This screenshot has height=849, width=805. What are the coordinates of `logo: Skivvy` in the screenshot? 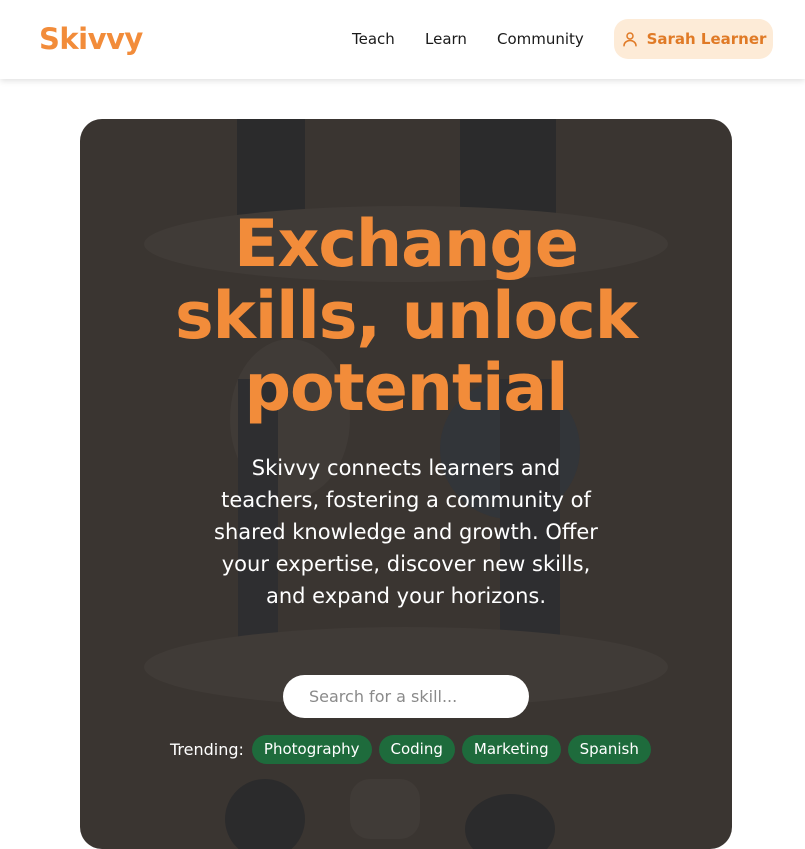 It's located at (91, 39).